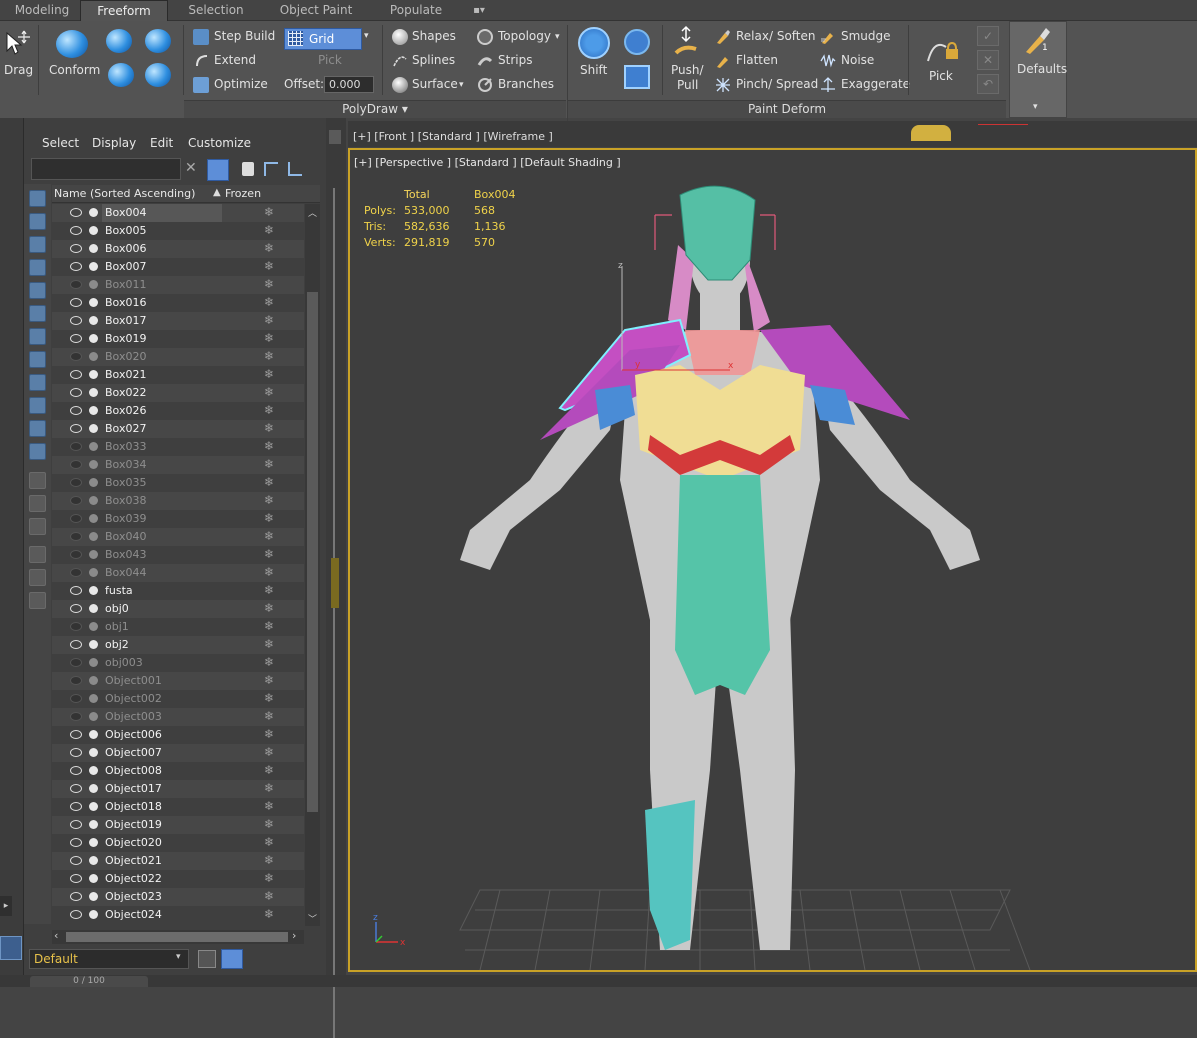  Describe the element at coordinates (178, 519) in the screenshot. I see `table-row: Box039 ❄` at that location.